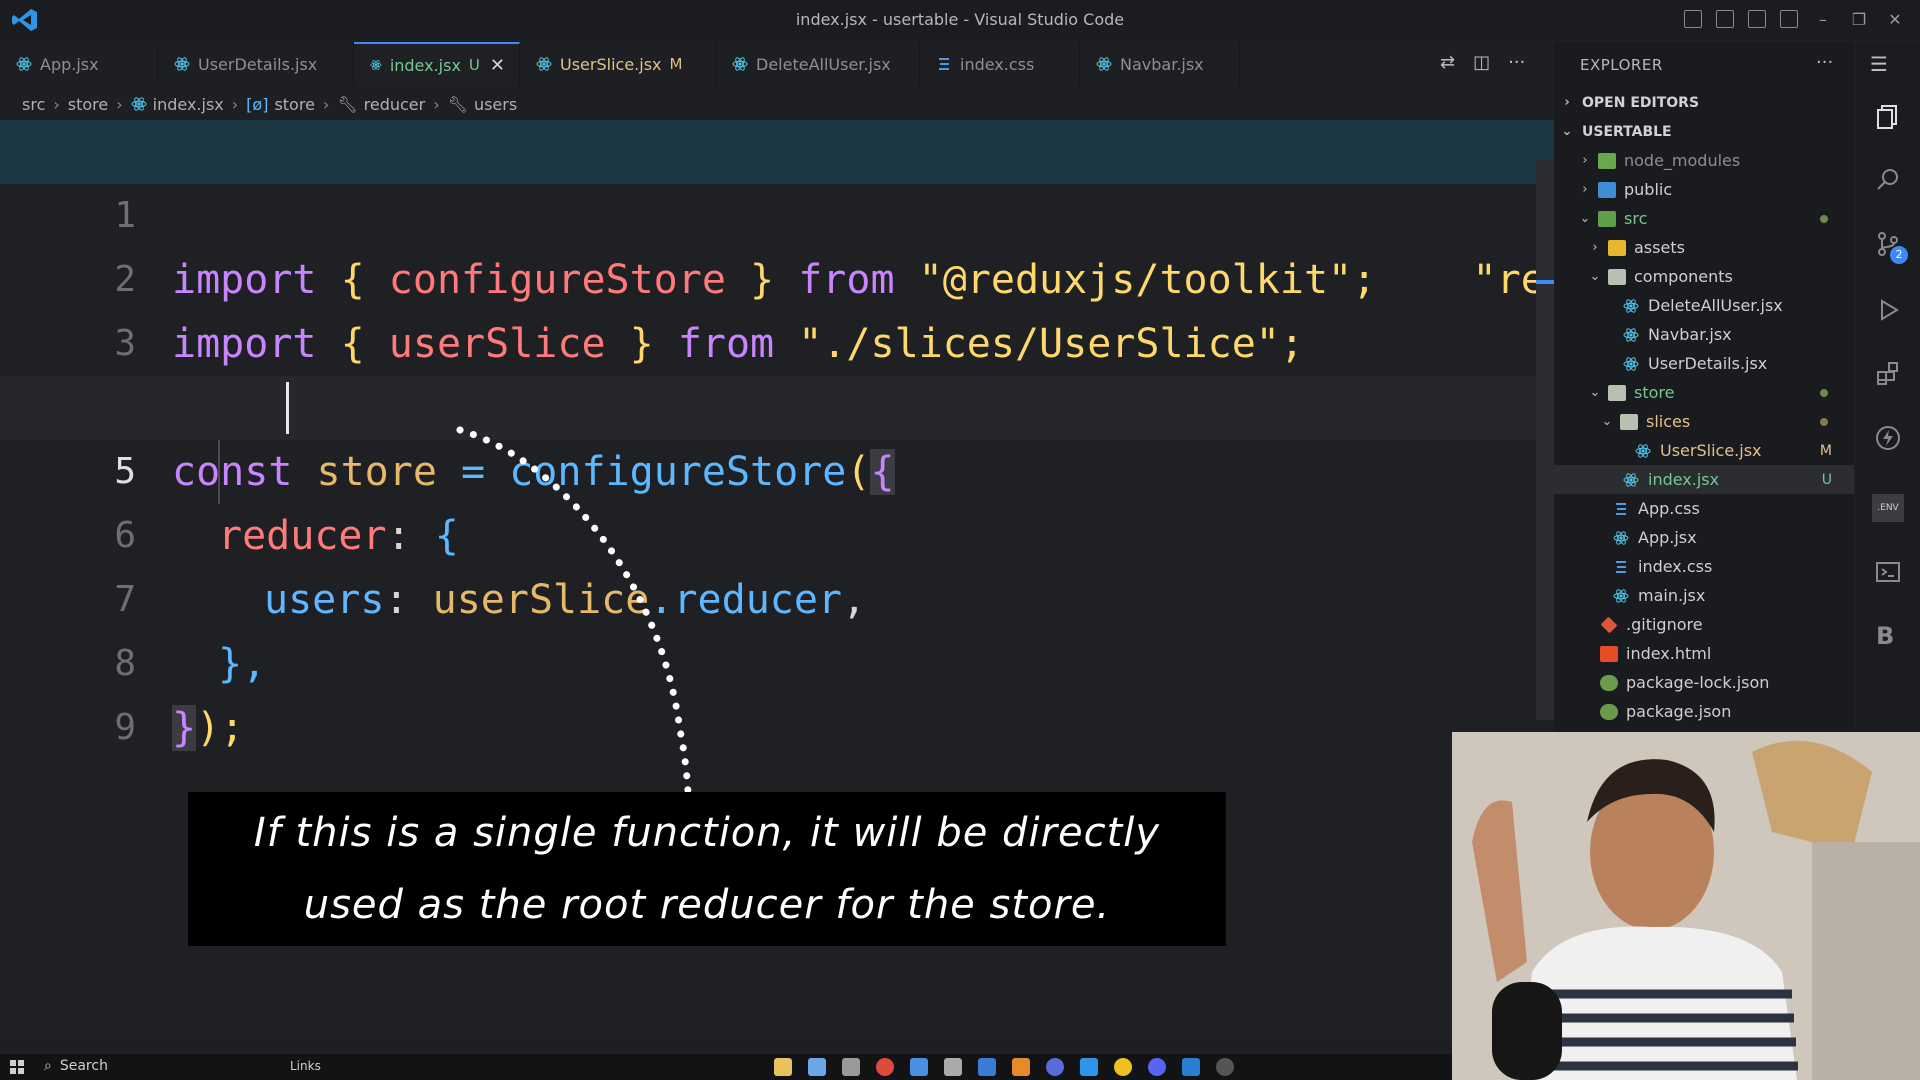  What do you see at coordinates (1888, 508) in the screenshot?
I see `env-icon: .ENV` at bounding box center [1888, 508].